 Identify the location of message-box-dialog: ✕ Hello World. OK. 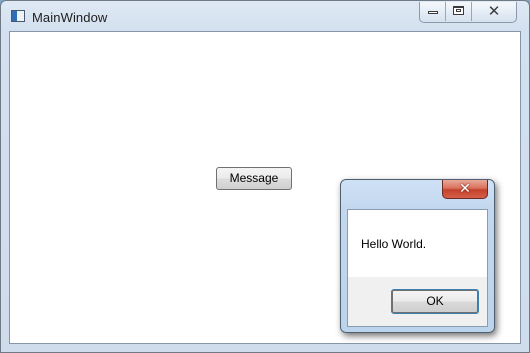
(417, 256).